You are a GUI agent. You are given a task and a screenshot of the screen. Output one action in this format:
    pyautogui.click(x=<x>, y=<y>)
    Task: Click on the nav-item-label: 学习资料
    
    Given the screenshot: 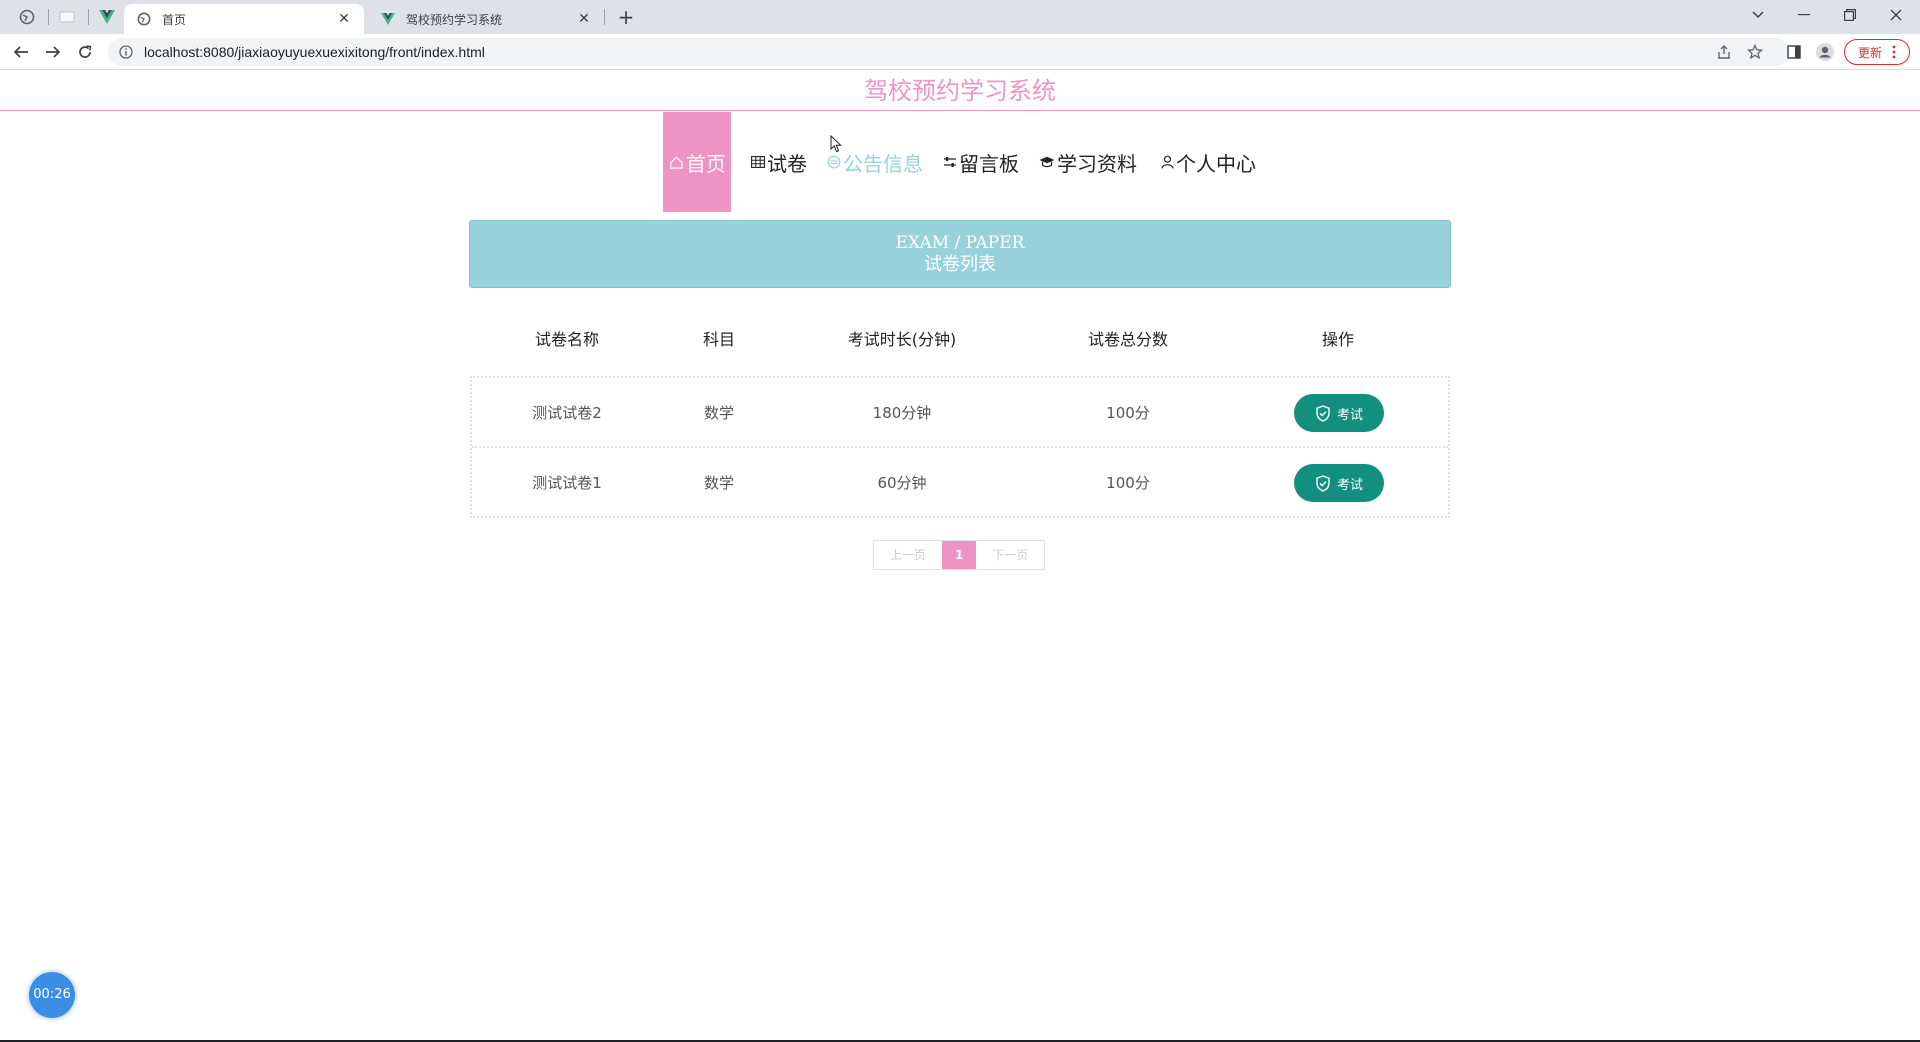 What is the action you would take?
    pyautogui.click(x=1097, y=163)
    